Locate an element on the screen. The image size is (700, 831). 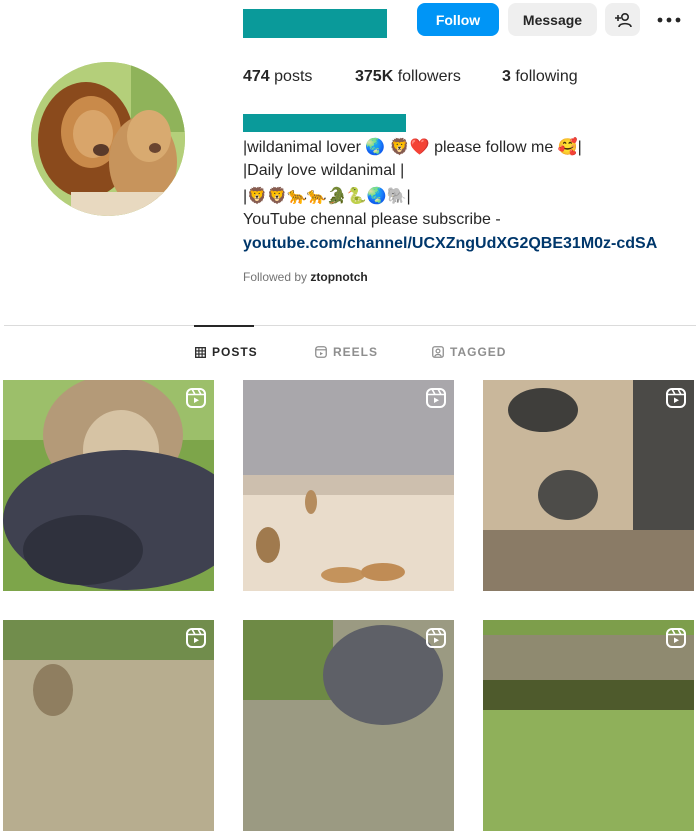
tab-posts: POSTS is located at coordinates (226, 352).